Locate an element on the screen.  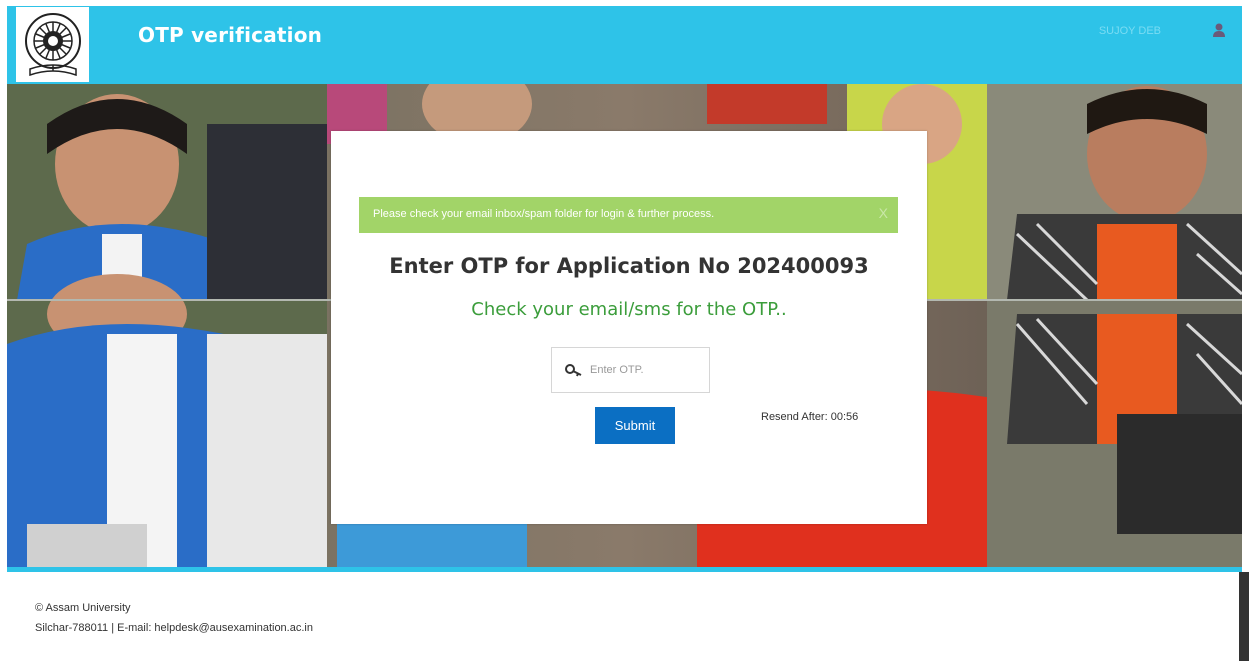
key-icon-glyph is located at coordinates (573, 370).